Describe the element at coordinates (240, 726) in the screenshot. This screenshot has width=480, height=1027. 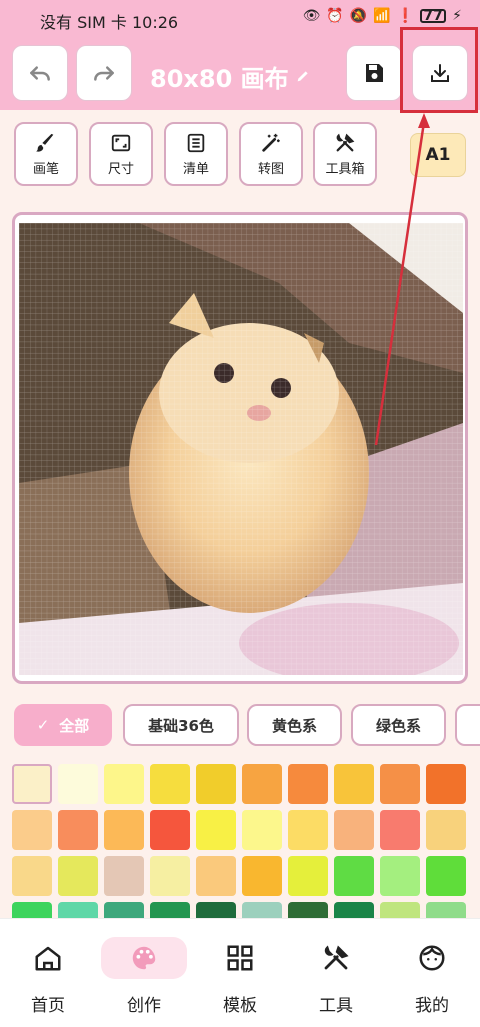
I see `color-filter-tabs: ✓ 全部 基础36色 黄色系 绿色系` at that location.